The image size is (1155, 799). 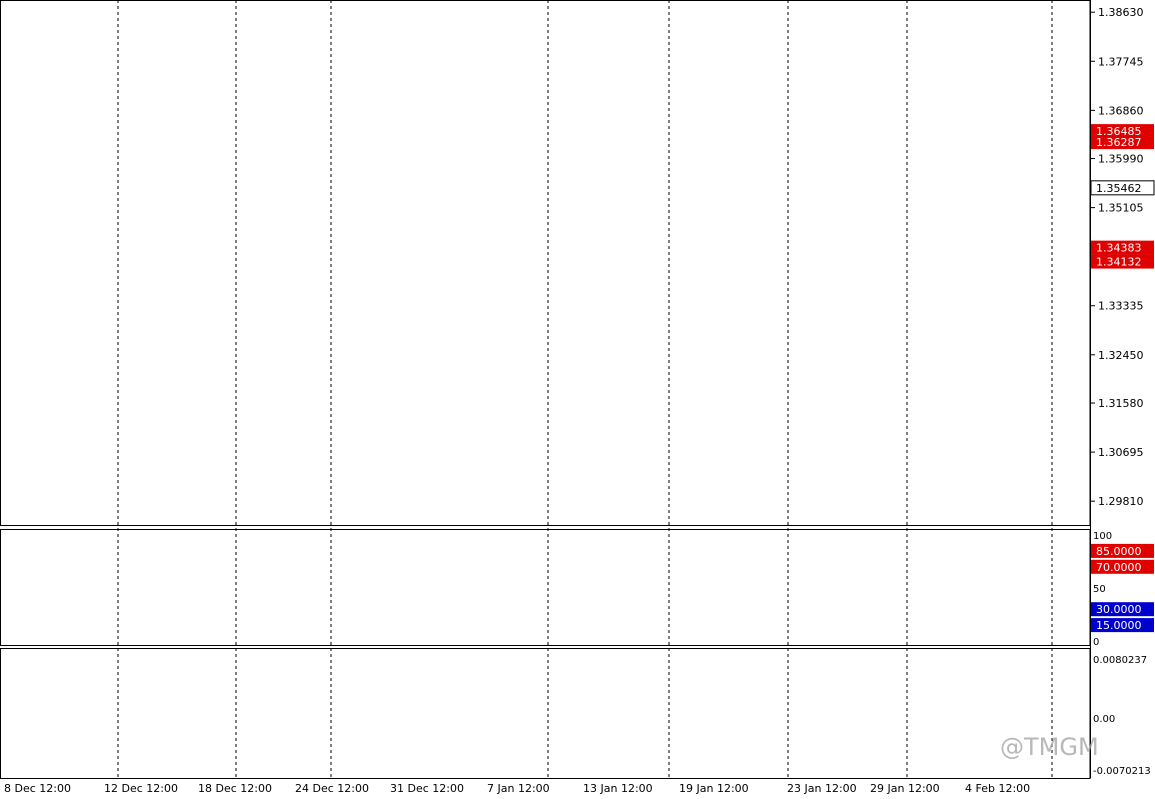 What do you see at coordinates (1120, 660) in the screenshot?
I see `macd-tick-label: 0.0080237` at bounding box center [1120, 660].